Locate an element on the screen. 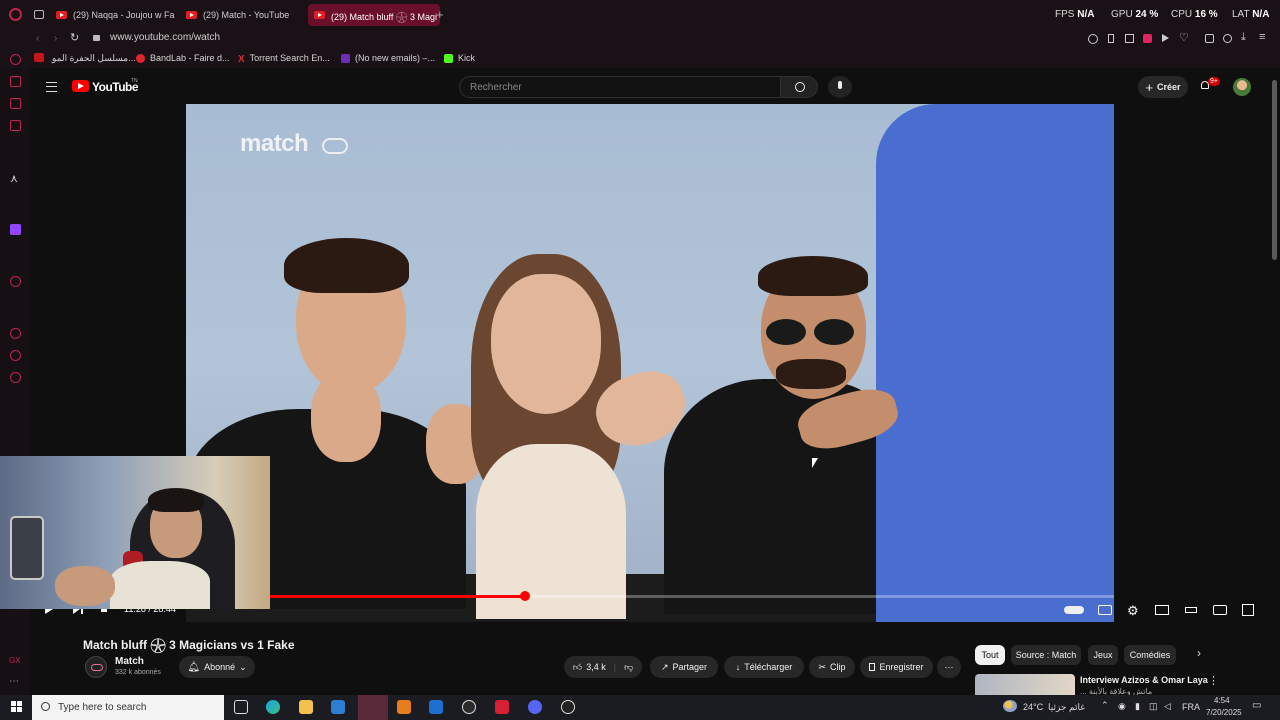 This screenshot has width=1280, height=720. recommended-menu-icon: ⋮ is located at coordinates (1213, 680).